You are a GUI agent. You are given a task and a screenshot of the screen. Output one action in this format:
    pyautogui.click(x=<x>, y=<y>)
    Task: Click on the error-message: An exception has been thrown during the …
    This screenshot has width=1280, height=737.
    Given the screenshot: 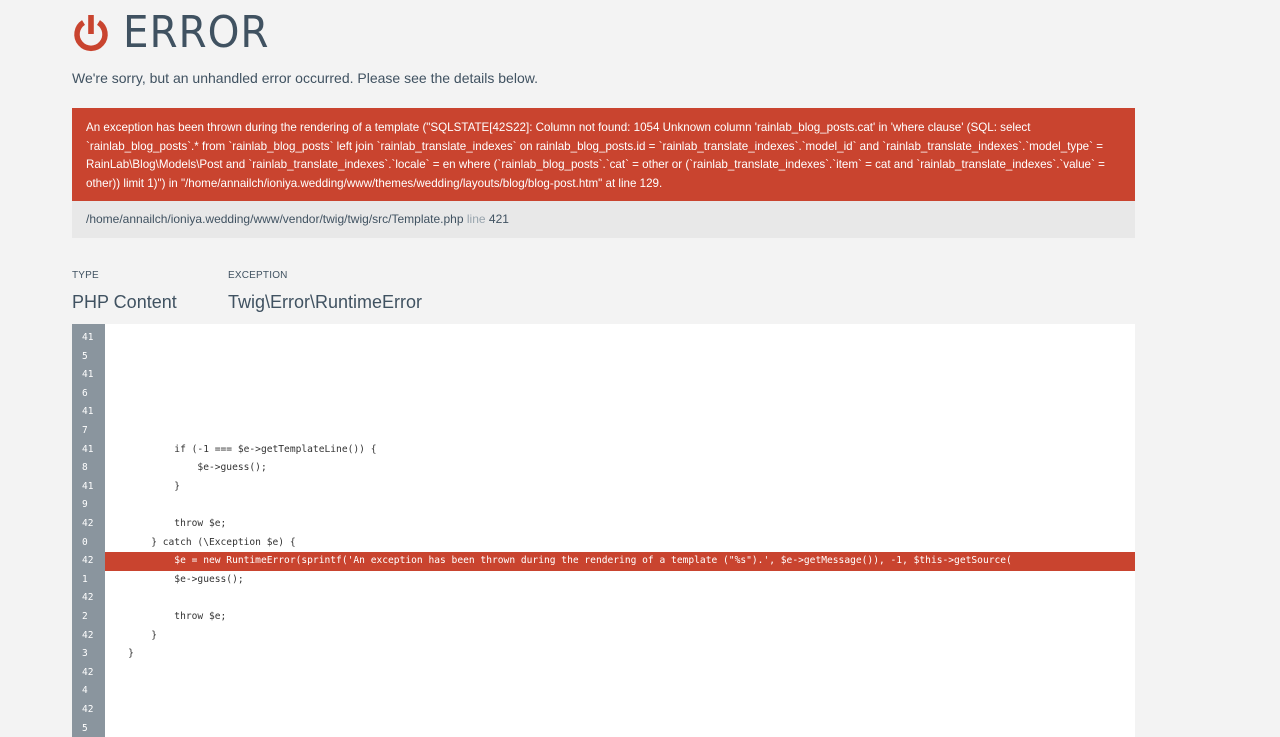 What is the action you would take?
    pyautogui.click(x=595, y=156)
    